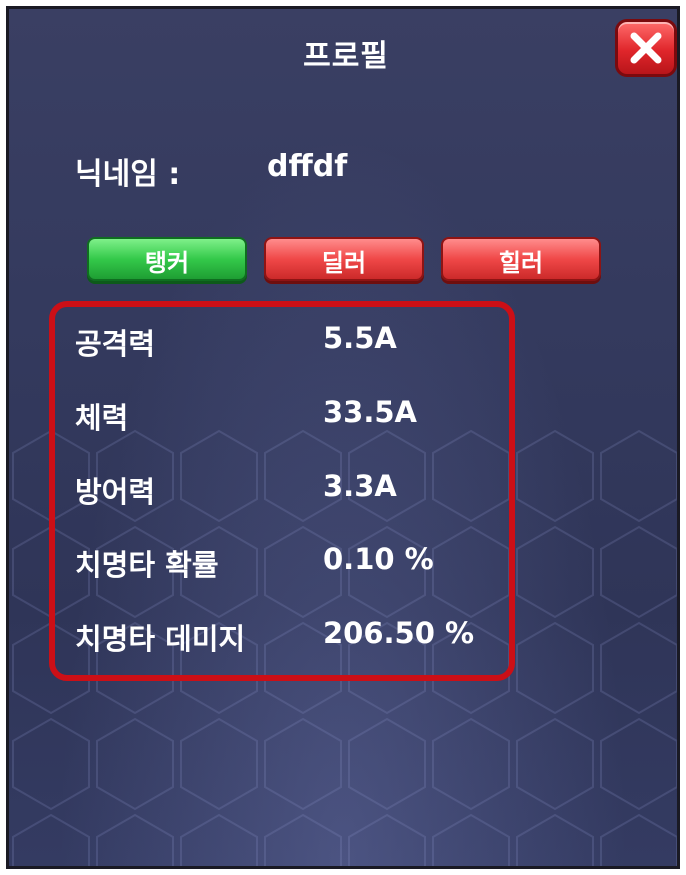 The image size is (686, 875). Describe the element at coordinates (399, 633) in the screenshot. I see `stat-crit-damage-value: 206.50 %` at that location.